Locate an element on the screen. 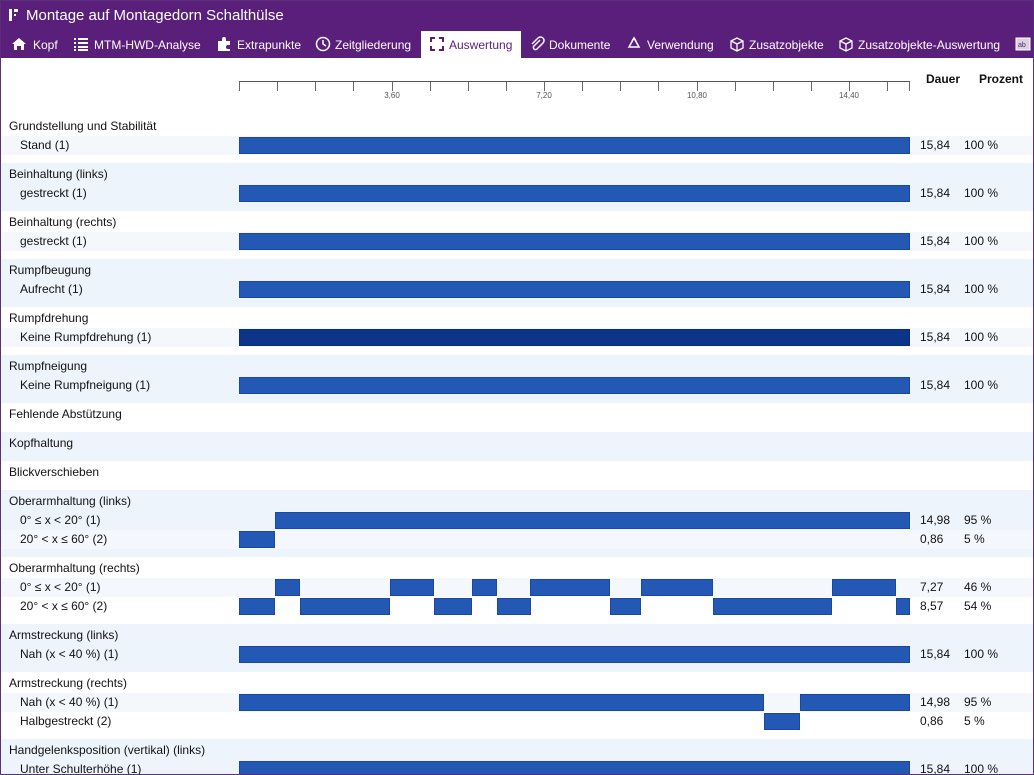 The image size is (1034, 775). tab-kopf: Kopf is located at coordinates (37, 44).